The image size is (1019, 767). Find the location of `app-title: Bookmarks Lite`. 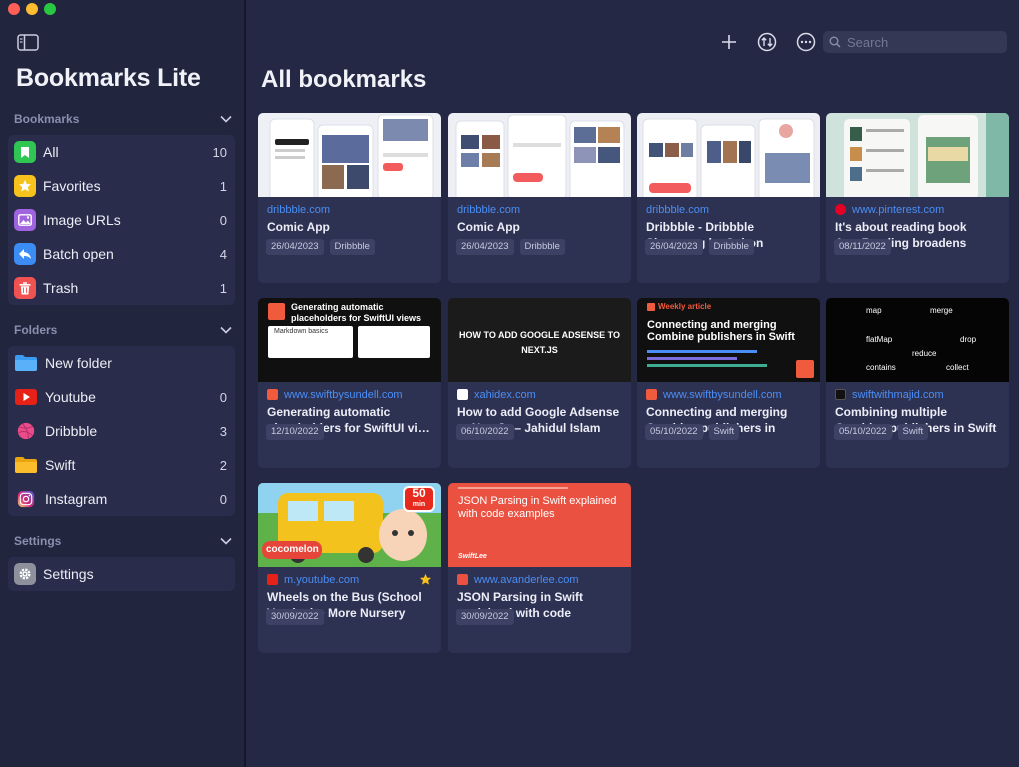

app-title: Bookmarks Lite is located at coordinates (108, 78).